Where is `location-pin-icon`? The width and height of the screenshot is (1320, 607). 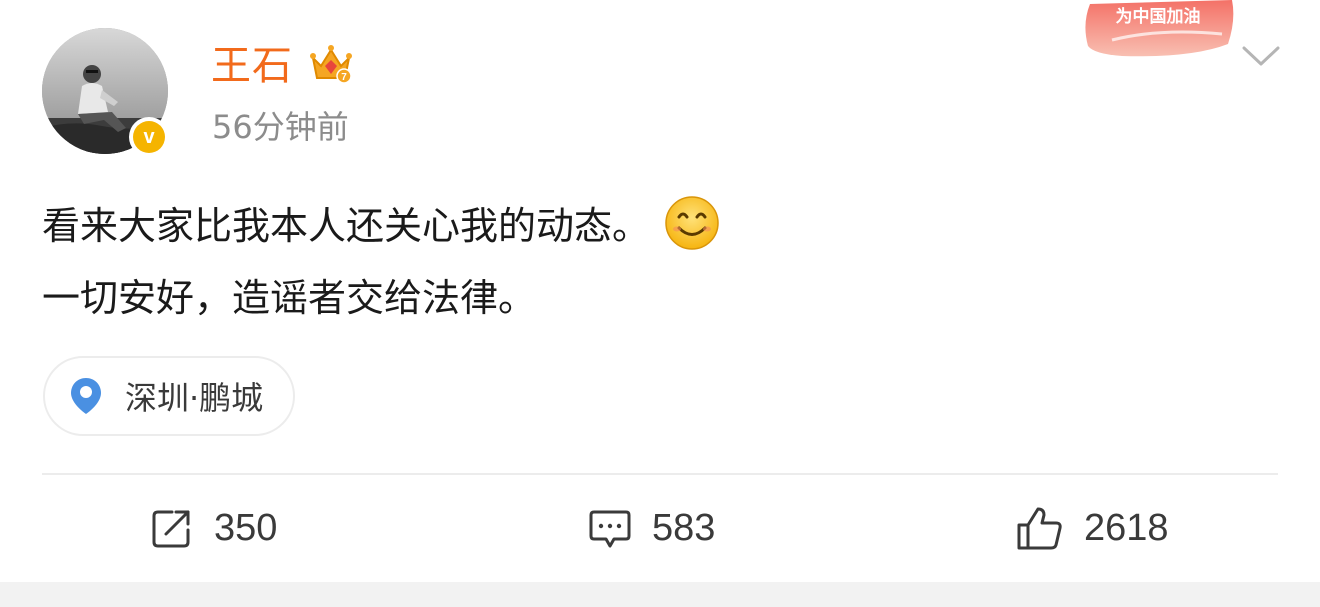
location-pin-icon is located at coordinates (86, 396).